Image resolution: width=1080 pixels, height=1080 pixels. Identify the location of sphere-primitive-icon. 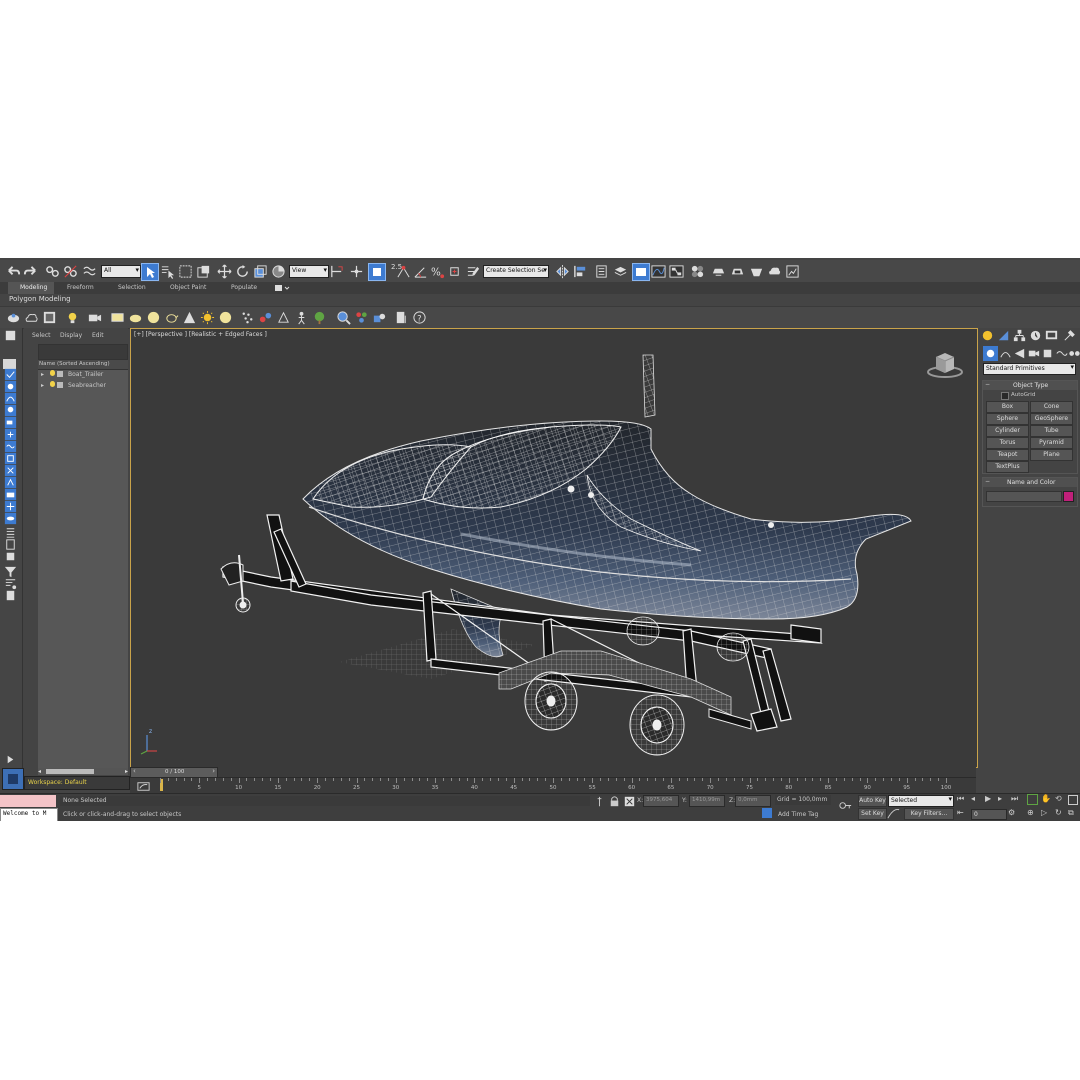
(135, 317).